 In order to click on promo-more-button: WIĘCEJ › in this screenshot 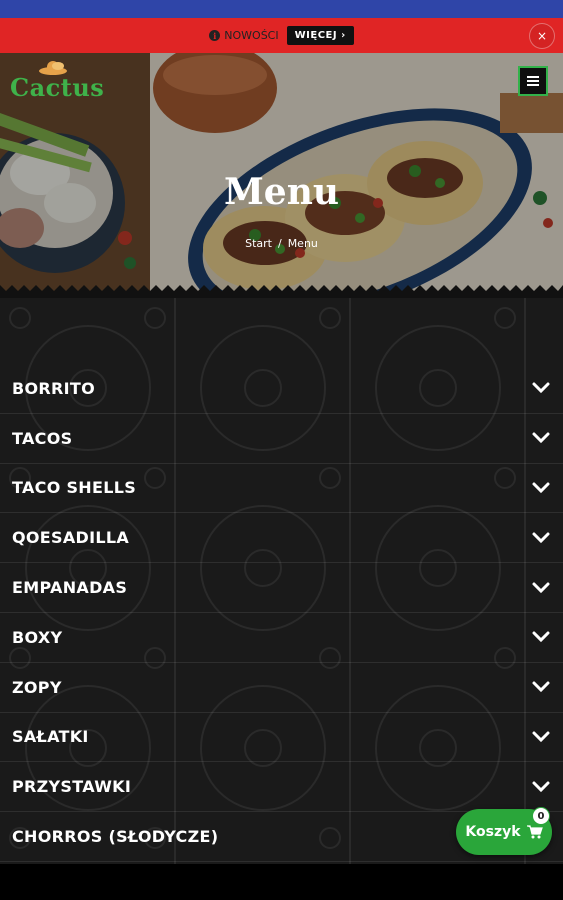, I will do `click(320, 35)`.